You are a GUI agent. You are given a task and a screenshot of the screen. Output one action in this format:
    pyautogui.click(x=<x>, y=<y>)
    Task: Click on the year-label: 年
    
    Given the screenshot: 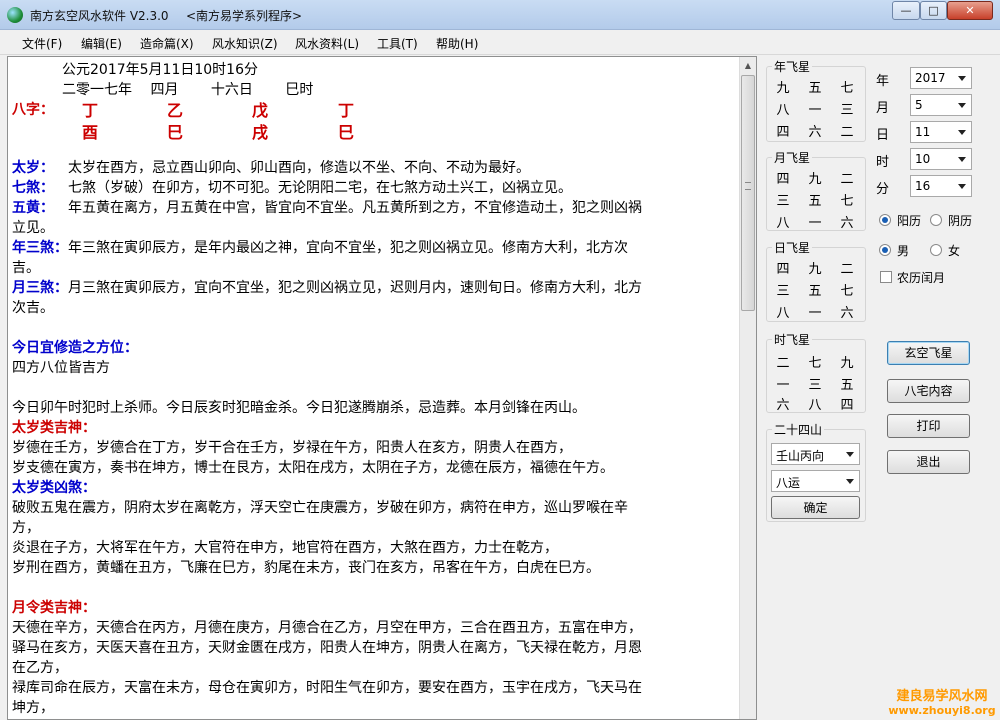 What is the action you would take?
    pyautogui.click(x=883, y=81)
    